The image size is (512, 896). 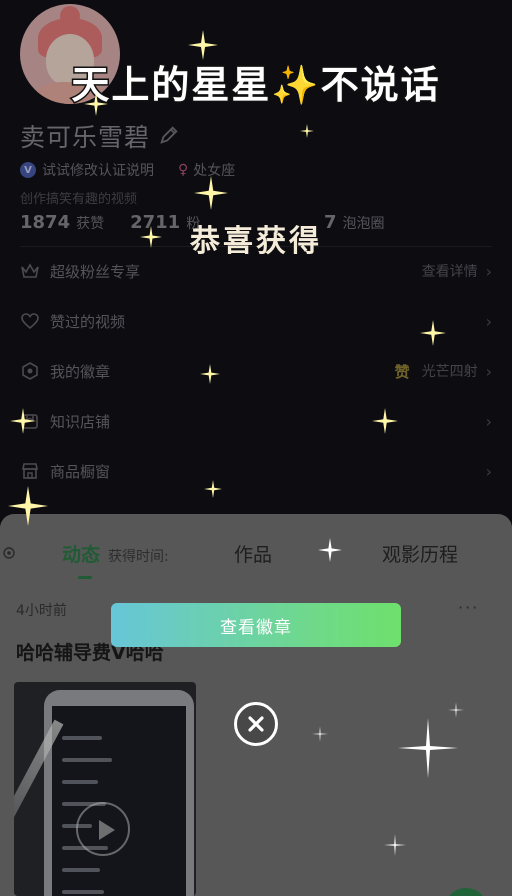 I want to click on menu-right: 赞 光芒四射 ›, so click(x=443, y=371).